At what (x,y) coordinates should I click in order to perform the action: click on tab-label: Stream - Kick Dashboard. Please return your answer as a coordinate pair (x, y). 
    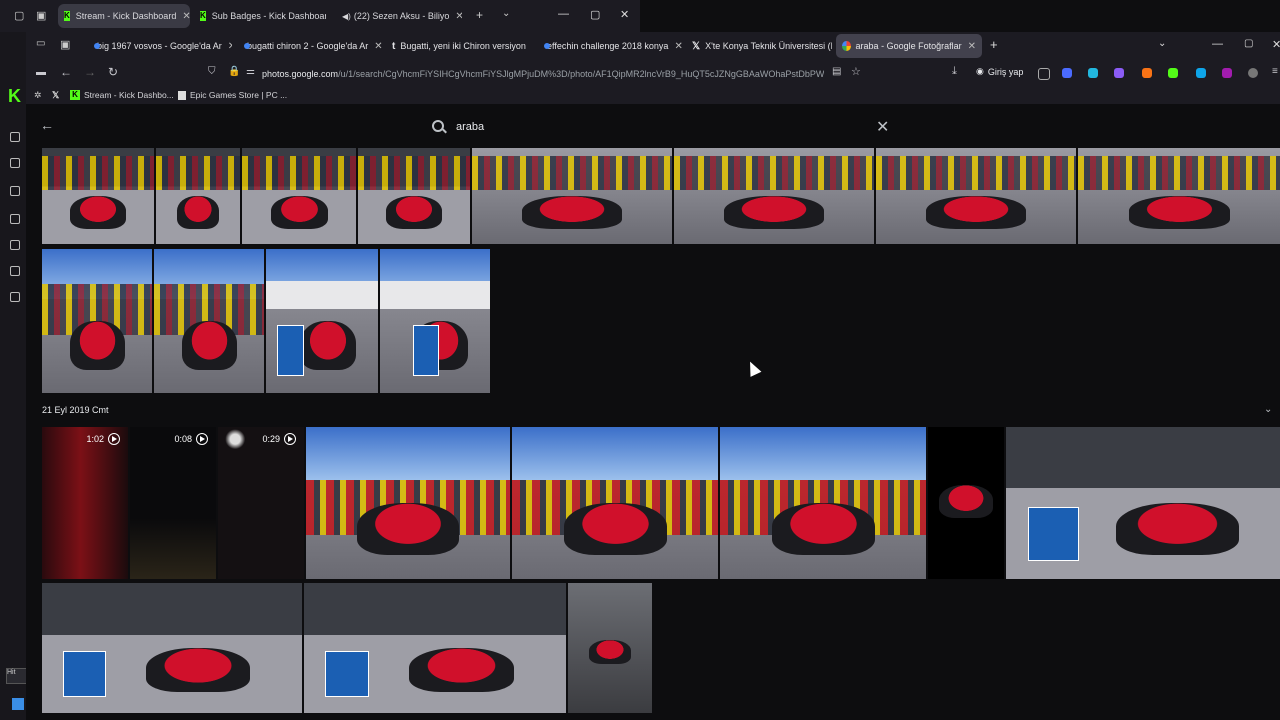
    Looking at the image, I should click on (126, 16).